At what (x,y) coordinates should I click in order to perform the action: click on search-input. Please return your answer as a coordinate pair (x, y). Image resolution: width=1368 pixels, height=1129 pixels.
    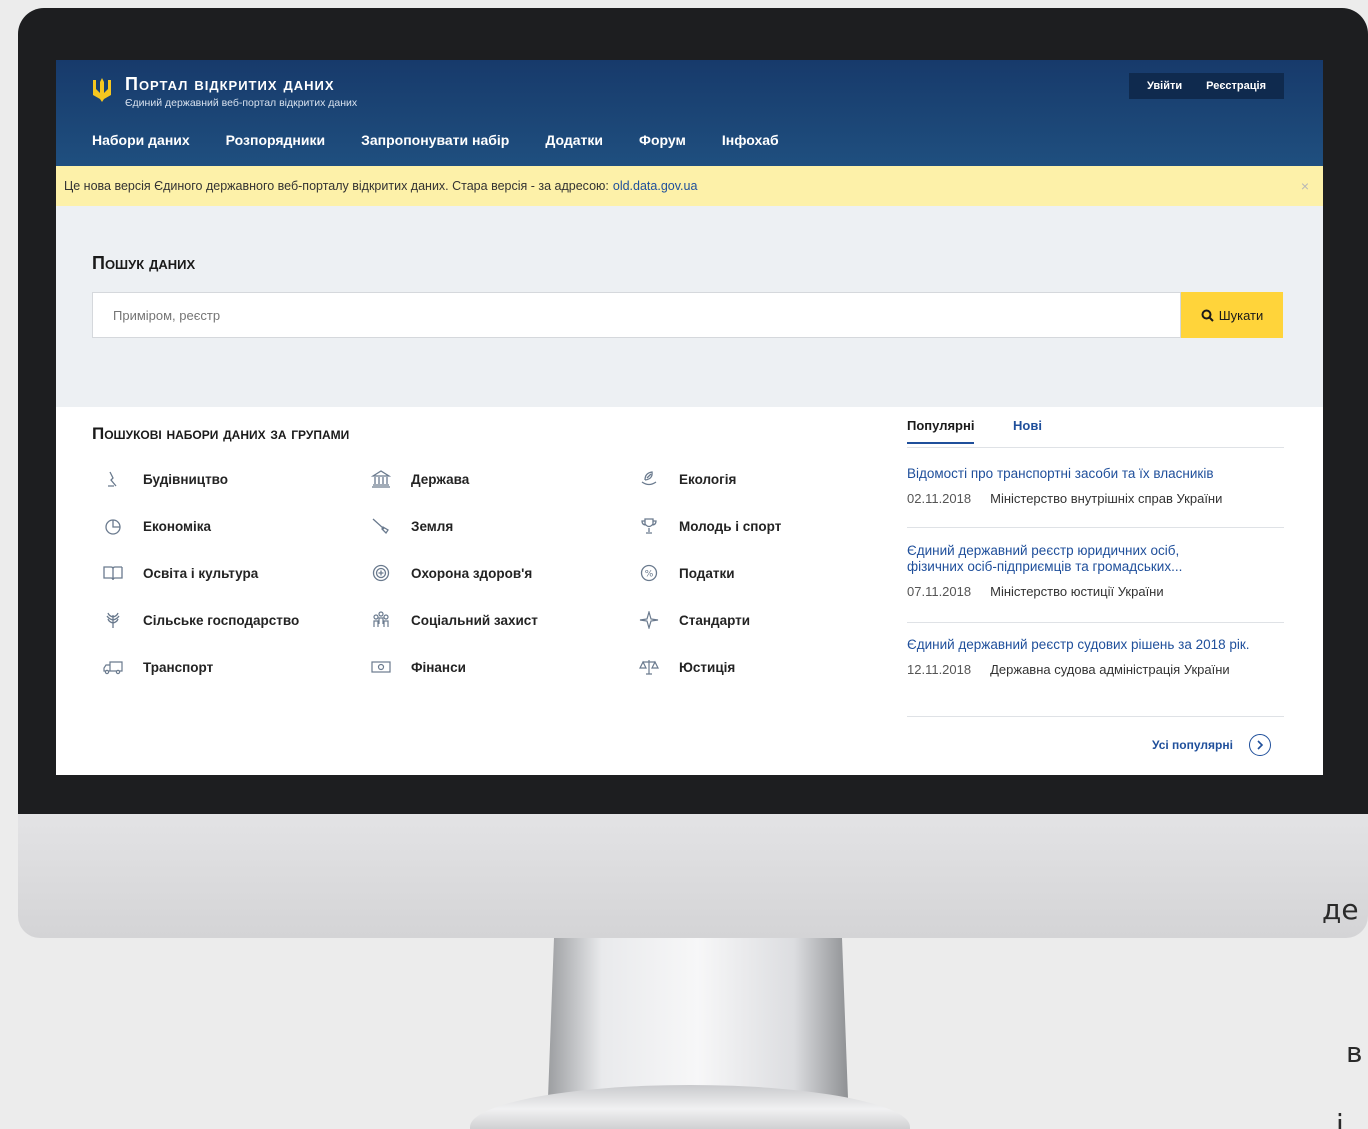
    Looking at the image, I should click on (636, 315).